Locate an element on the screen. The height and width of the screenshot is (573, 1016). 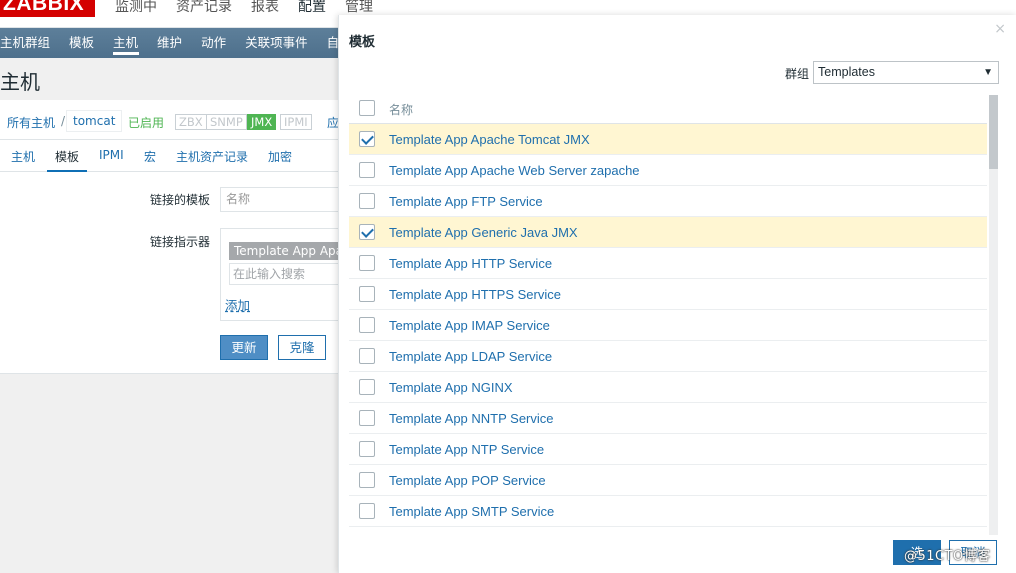
submenu-templates: 模板 is located at coordinates (86, 43).